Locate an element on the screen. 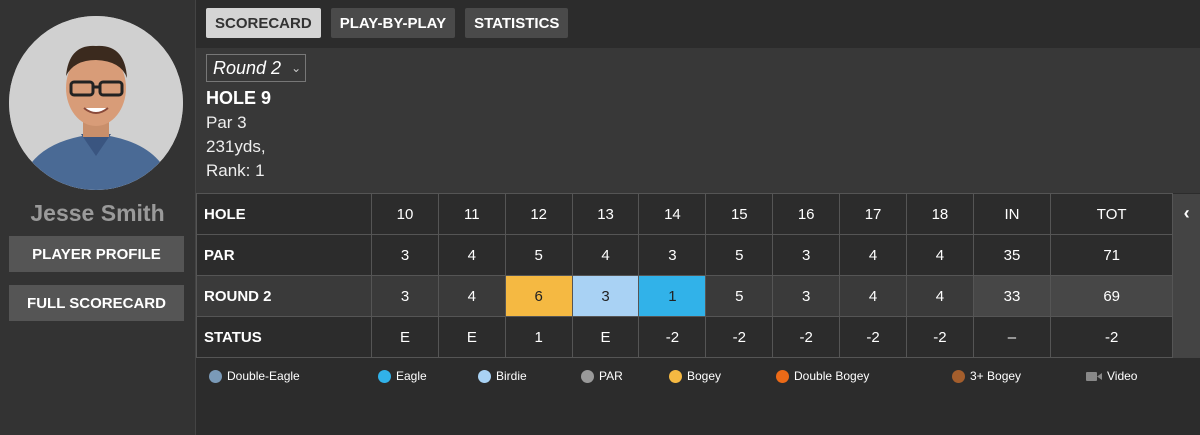 The width and height of the screenshot is (1200, 435). legend-double-eagle: Double-Eagle is located at coordinates (254, 376).